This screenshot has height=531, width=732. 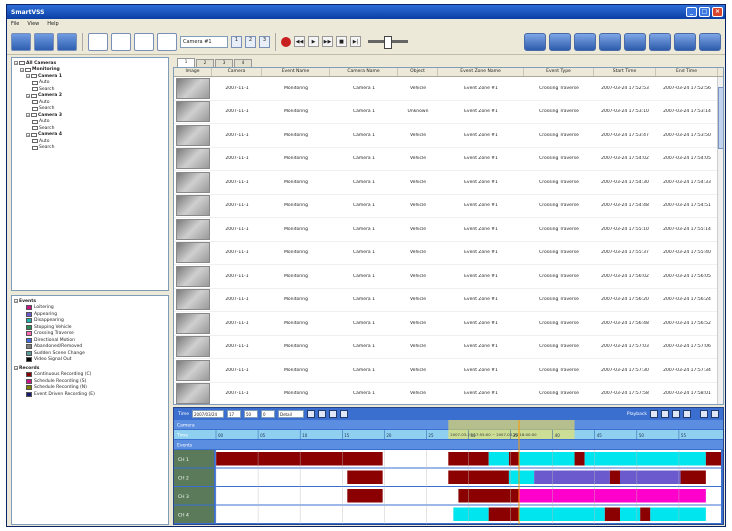 I want to click on pb-settings-button, so click(x=715, y=414).